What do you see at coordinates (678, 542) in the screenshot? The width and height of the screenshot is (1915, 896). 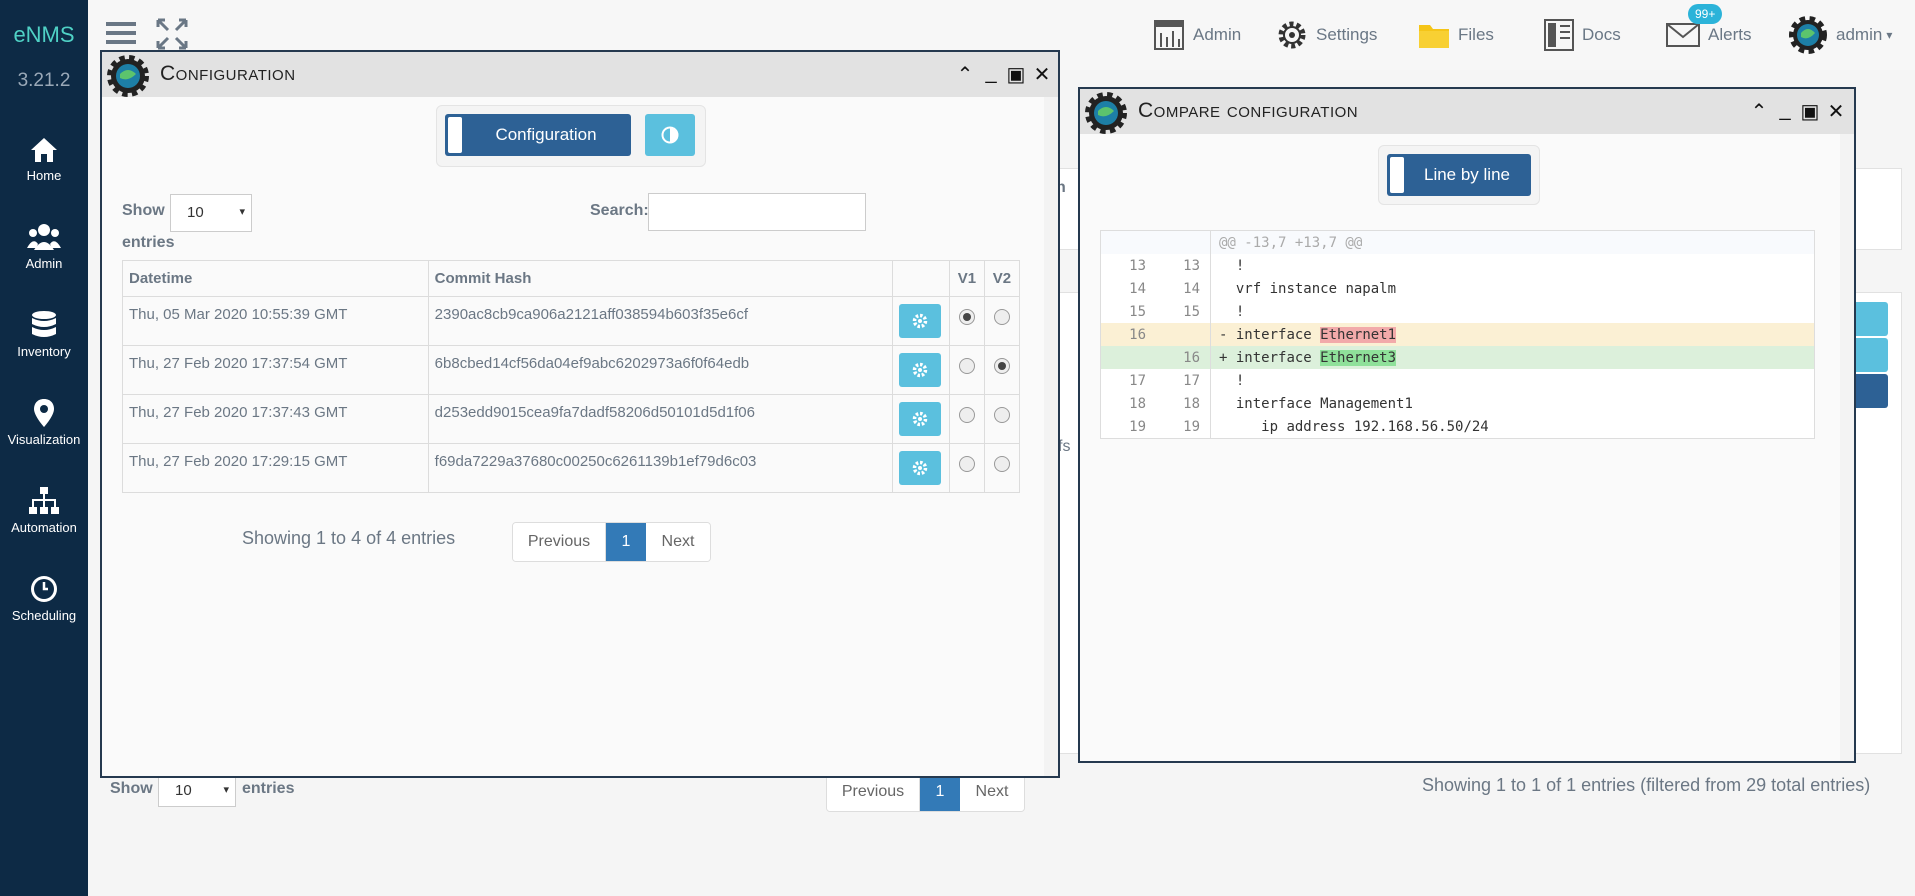 I see `next-button: Next` at bounding box center [678, 542].